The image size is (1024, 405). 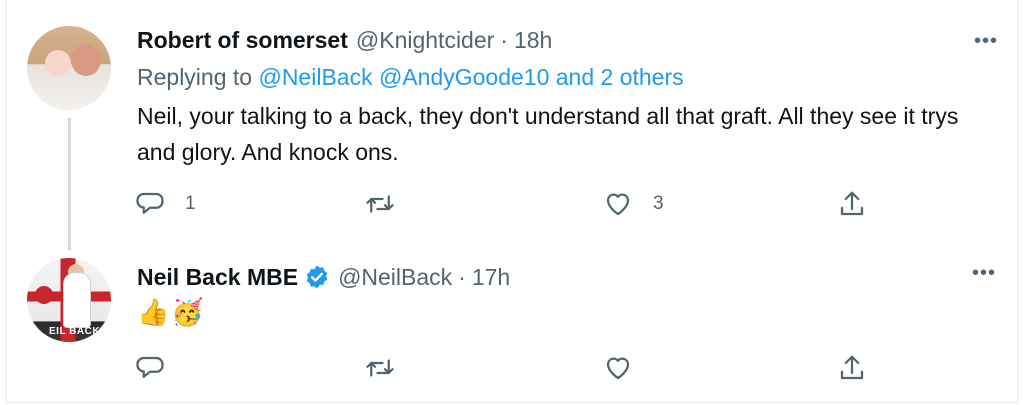 I want to click on avatar-rose-emblem, so click(x=44, y=295).